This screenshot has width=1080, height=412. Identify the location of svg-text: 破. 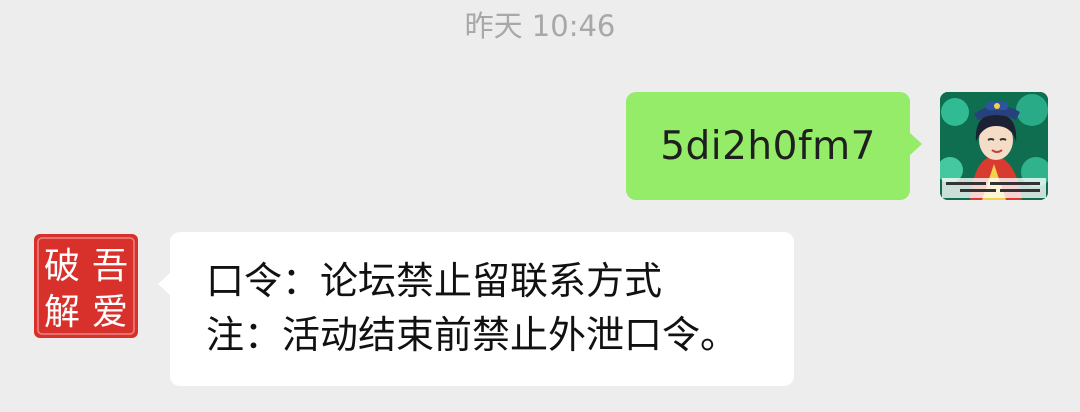
(62, 266).